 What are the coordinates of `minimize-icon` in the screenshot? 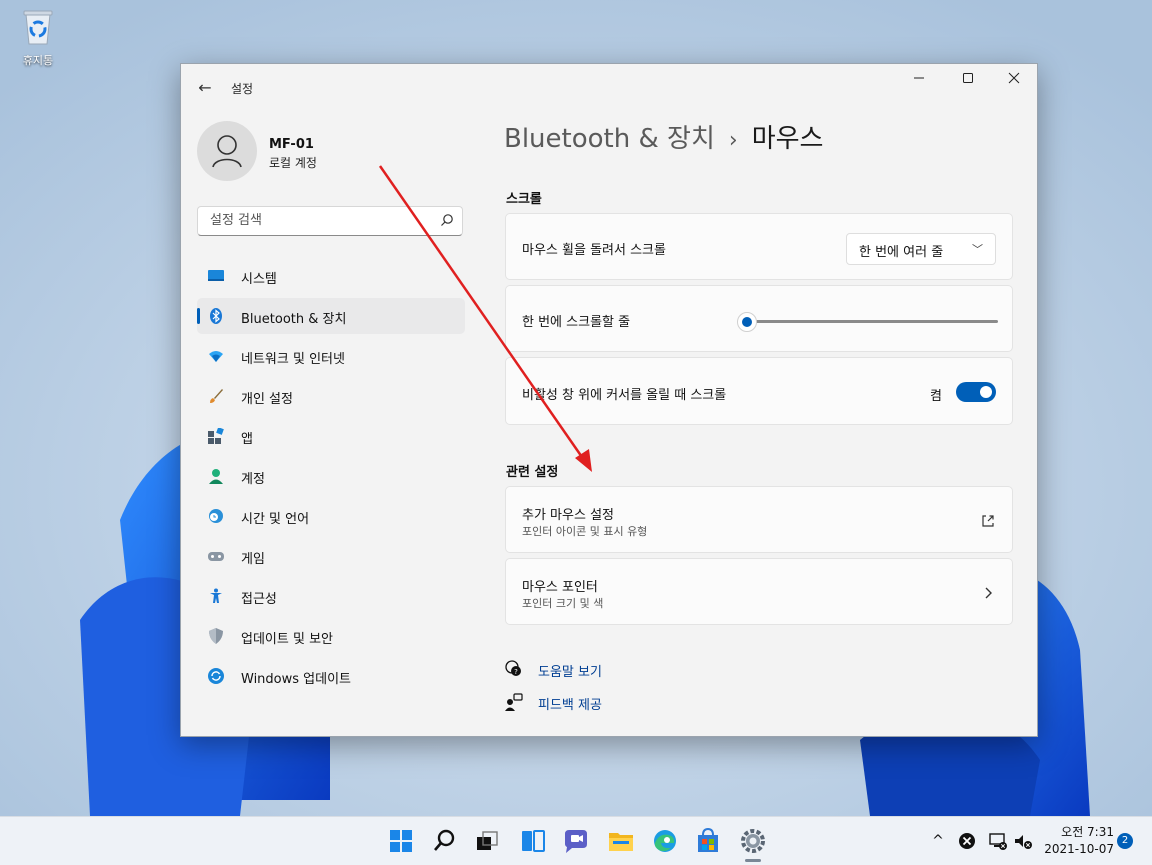 It's located at (919, 78).